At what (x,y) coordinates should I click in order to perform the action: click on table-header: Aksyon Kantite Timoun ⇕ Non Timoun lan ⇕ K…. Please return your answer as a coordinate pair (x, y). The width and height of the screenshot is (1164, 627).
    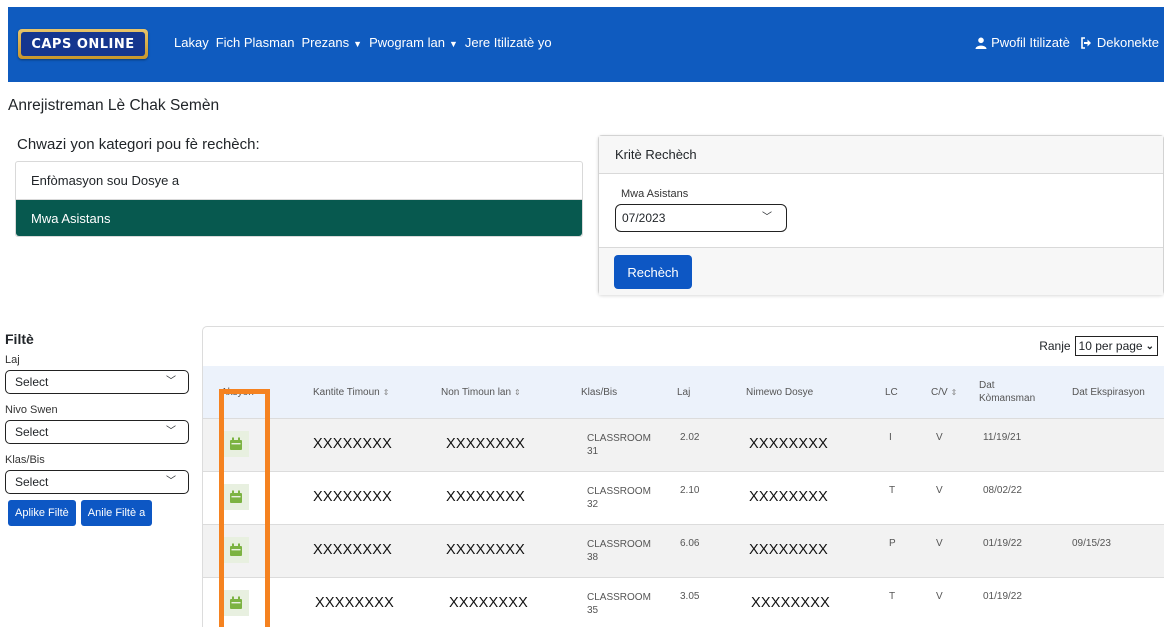
    Looking at the image, I should click on (683, 392).